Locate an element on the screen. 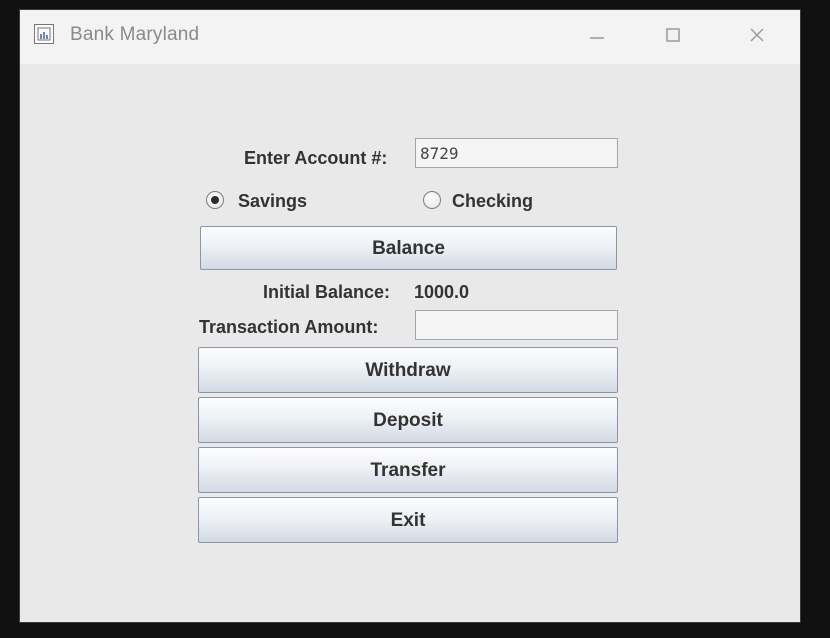 The height and width of the screenshot is (638, 830). close-icon is located at coordinates (757, 35).